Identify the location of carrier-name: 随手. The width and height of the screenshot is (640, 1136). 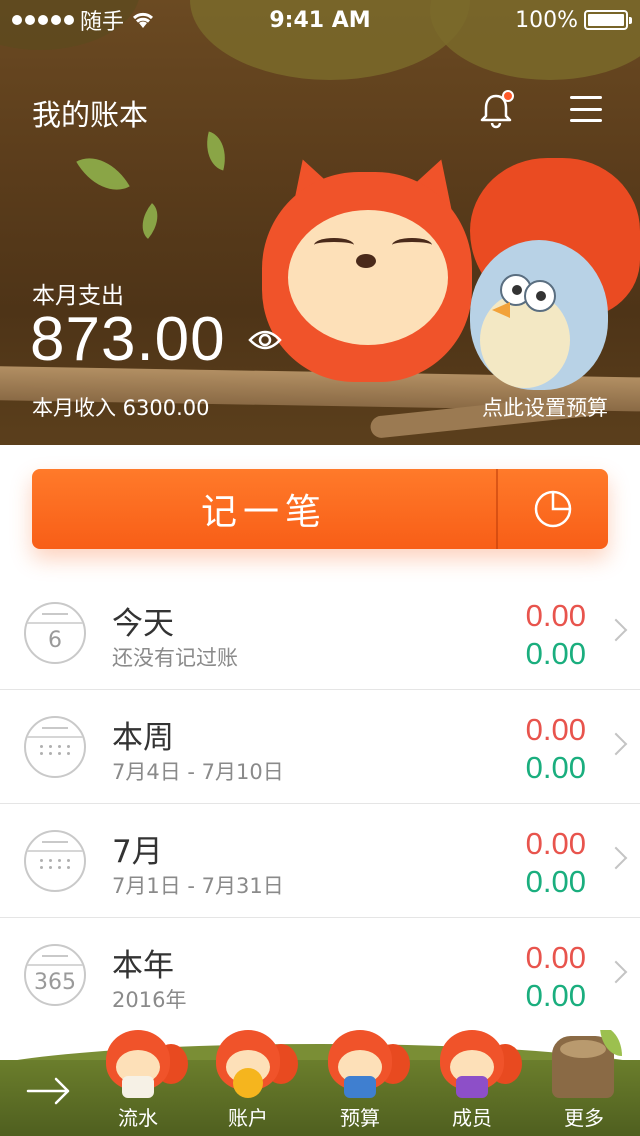
(102, 22).